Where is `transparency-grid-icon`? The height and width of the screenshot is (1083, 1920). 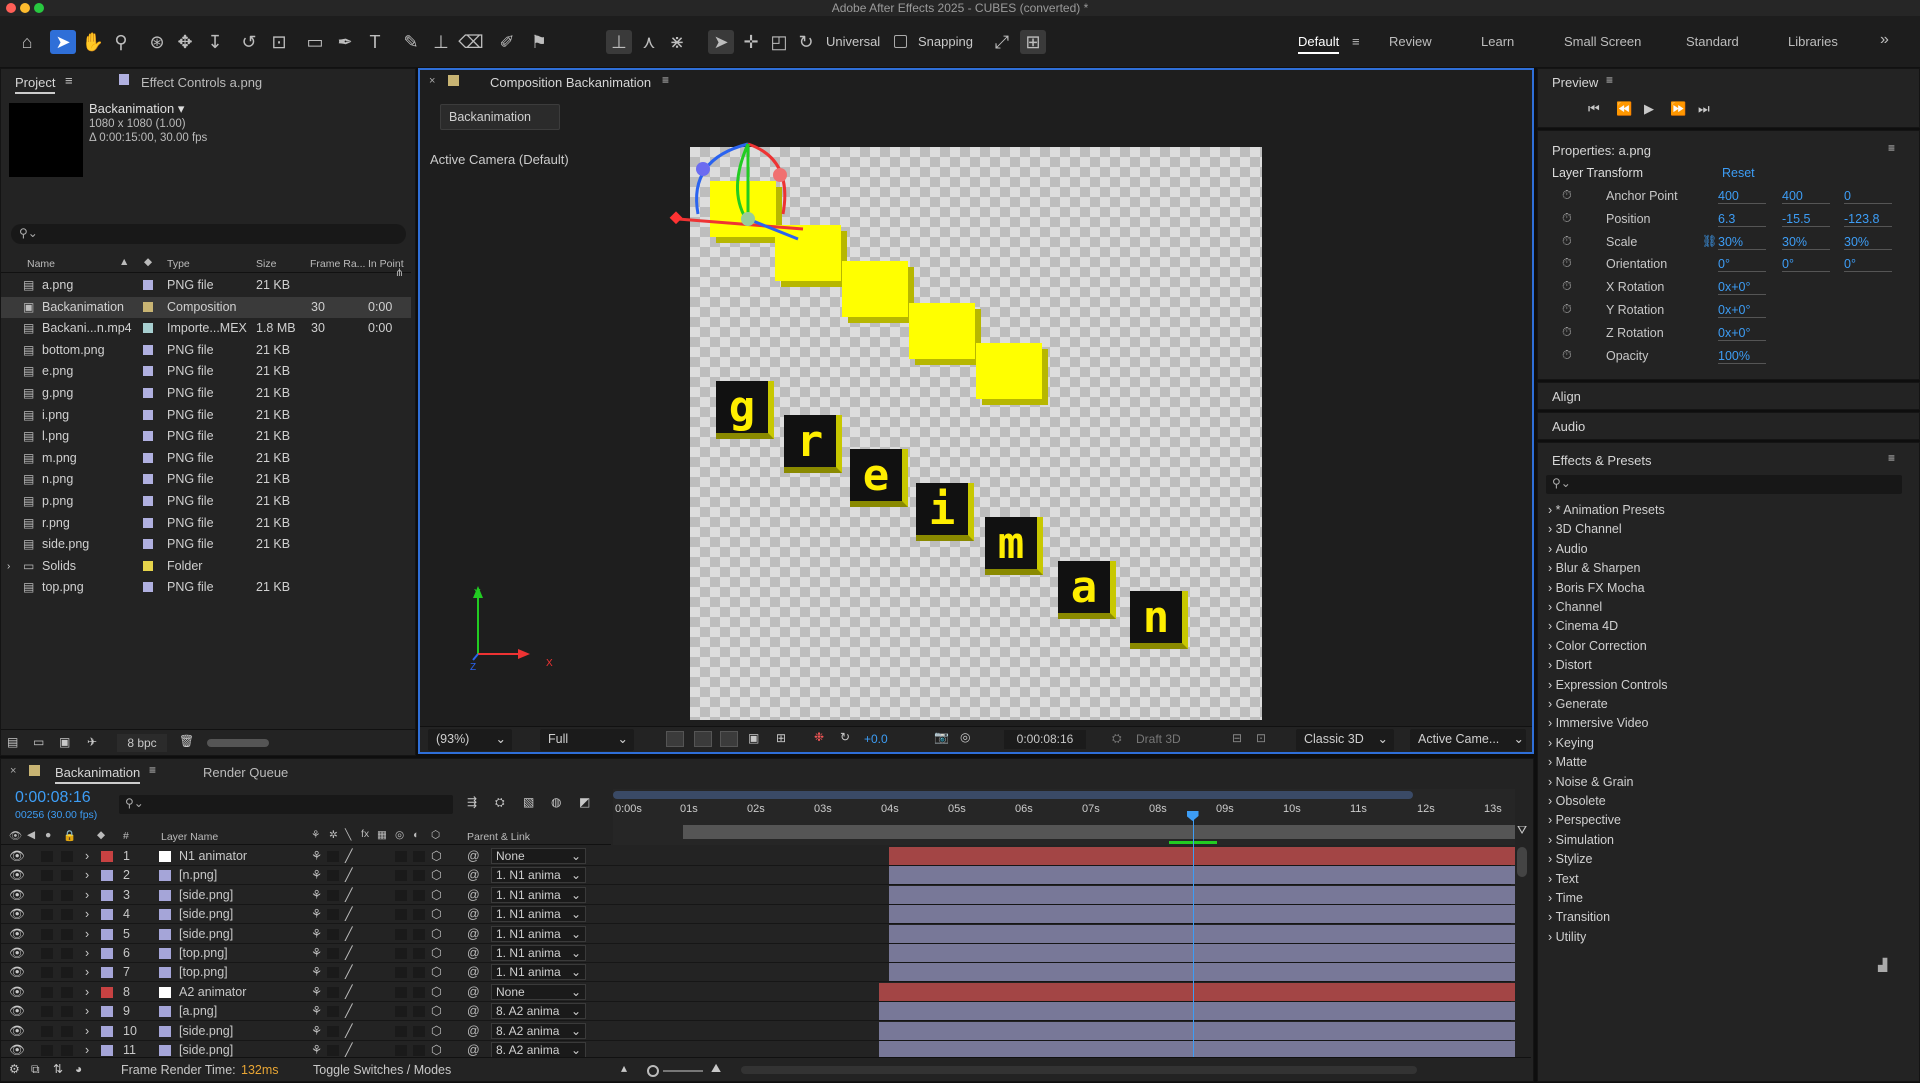 transparency-grid-icon is located at coordinates (703, 739).